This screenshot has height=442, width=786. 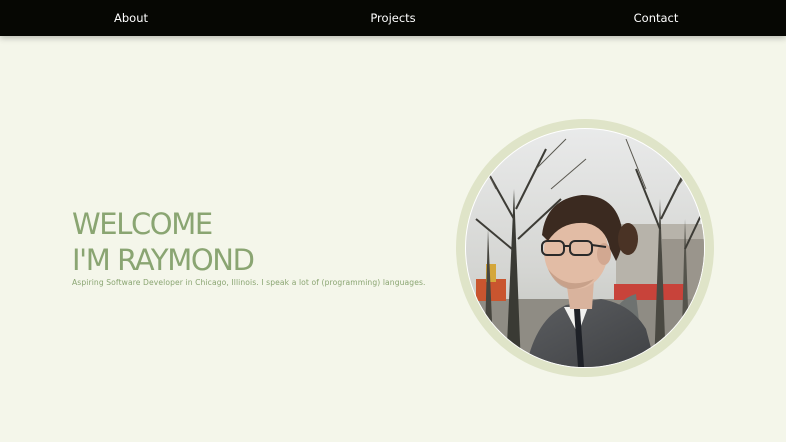 I want to click on nav-link-contact: Contact, so click(x=656, y=18).